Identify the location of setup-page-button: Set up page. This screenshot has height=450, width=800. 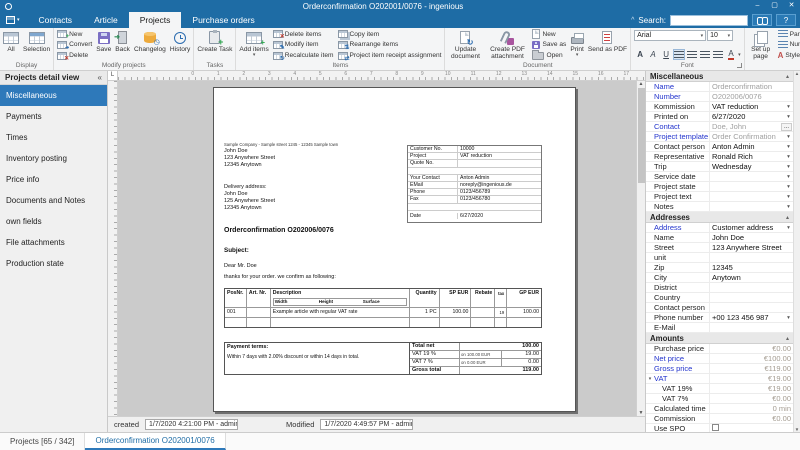
(761, 45).